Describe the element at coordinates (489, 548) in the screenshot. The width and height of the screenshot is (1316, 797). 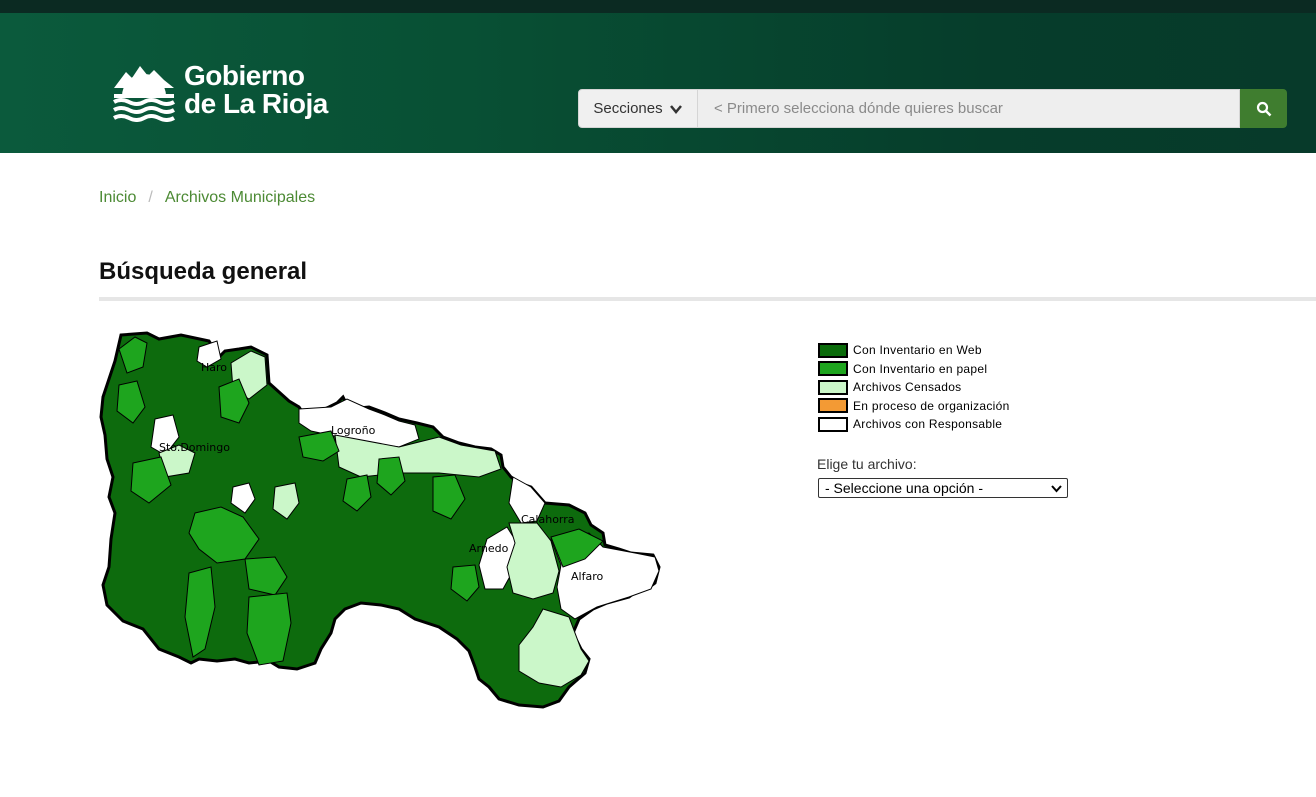
I see `map-label-arnedo: Arnedo` at that location.